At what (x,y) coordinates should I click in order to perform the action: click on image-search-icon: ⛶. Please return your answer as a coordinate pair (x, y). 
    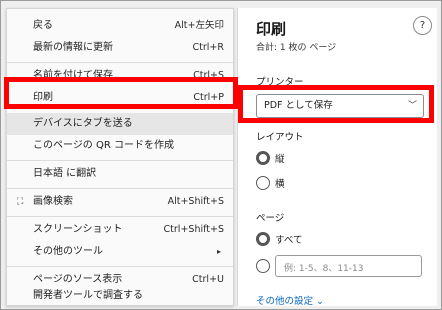
    Looking at the image, I should click on (20, 202).